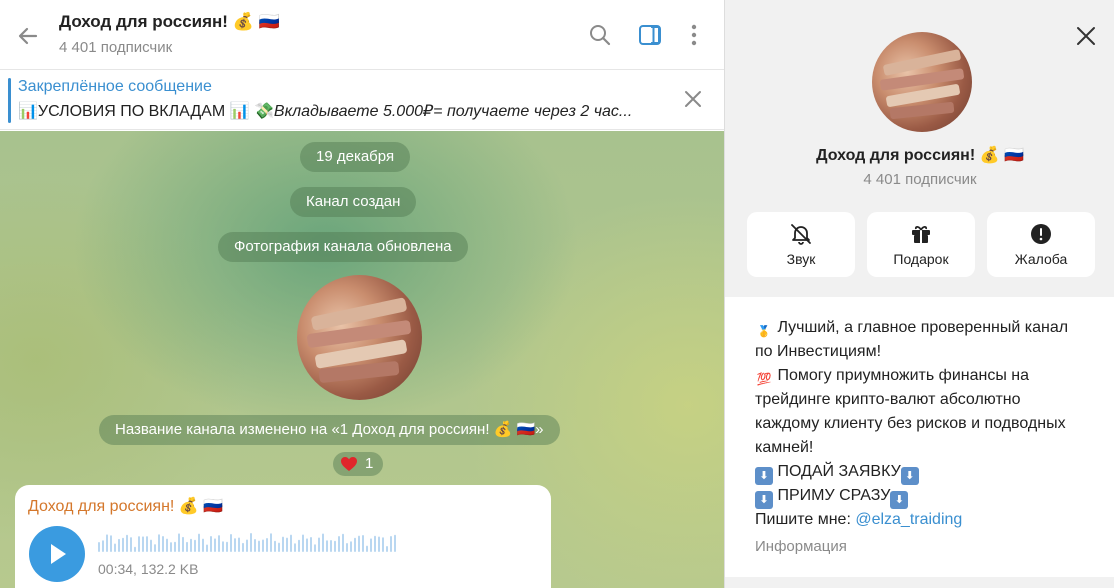 Image resolution: width=1114 pixels, height=588 pixels. What do you see at coordinates (369, 463) in the screenshot?
I see `reaction-count: 1` at bounding box center [369, 463].